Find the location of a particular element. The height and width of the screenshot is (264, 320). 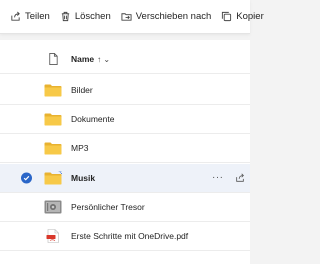

pdf-icon is located at coordinates (52, 236).